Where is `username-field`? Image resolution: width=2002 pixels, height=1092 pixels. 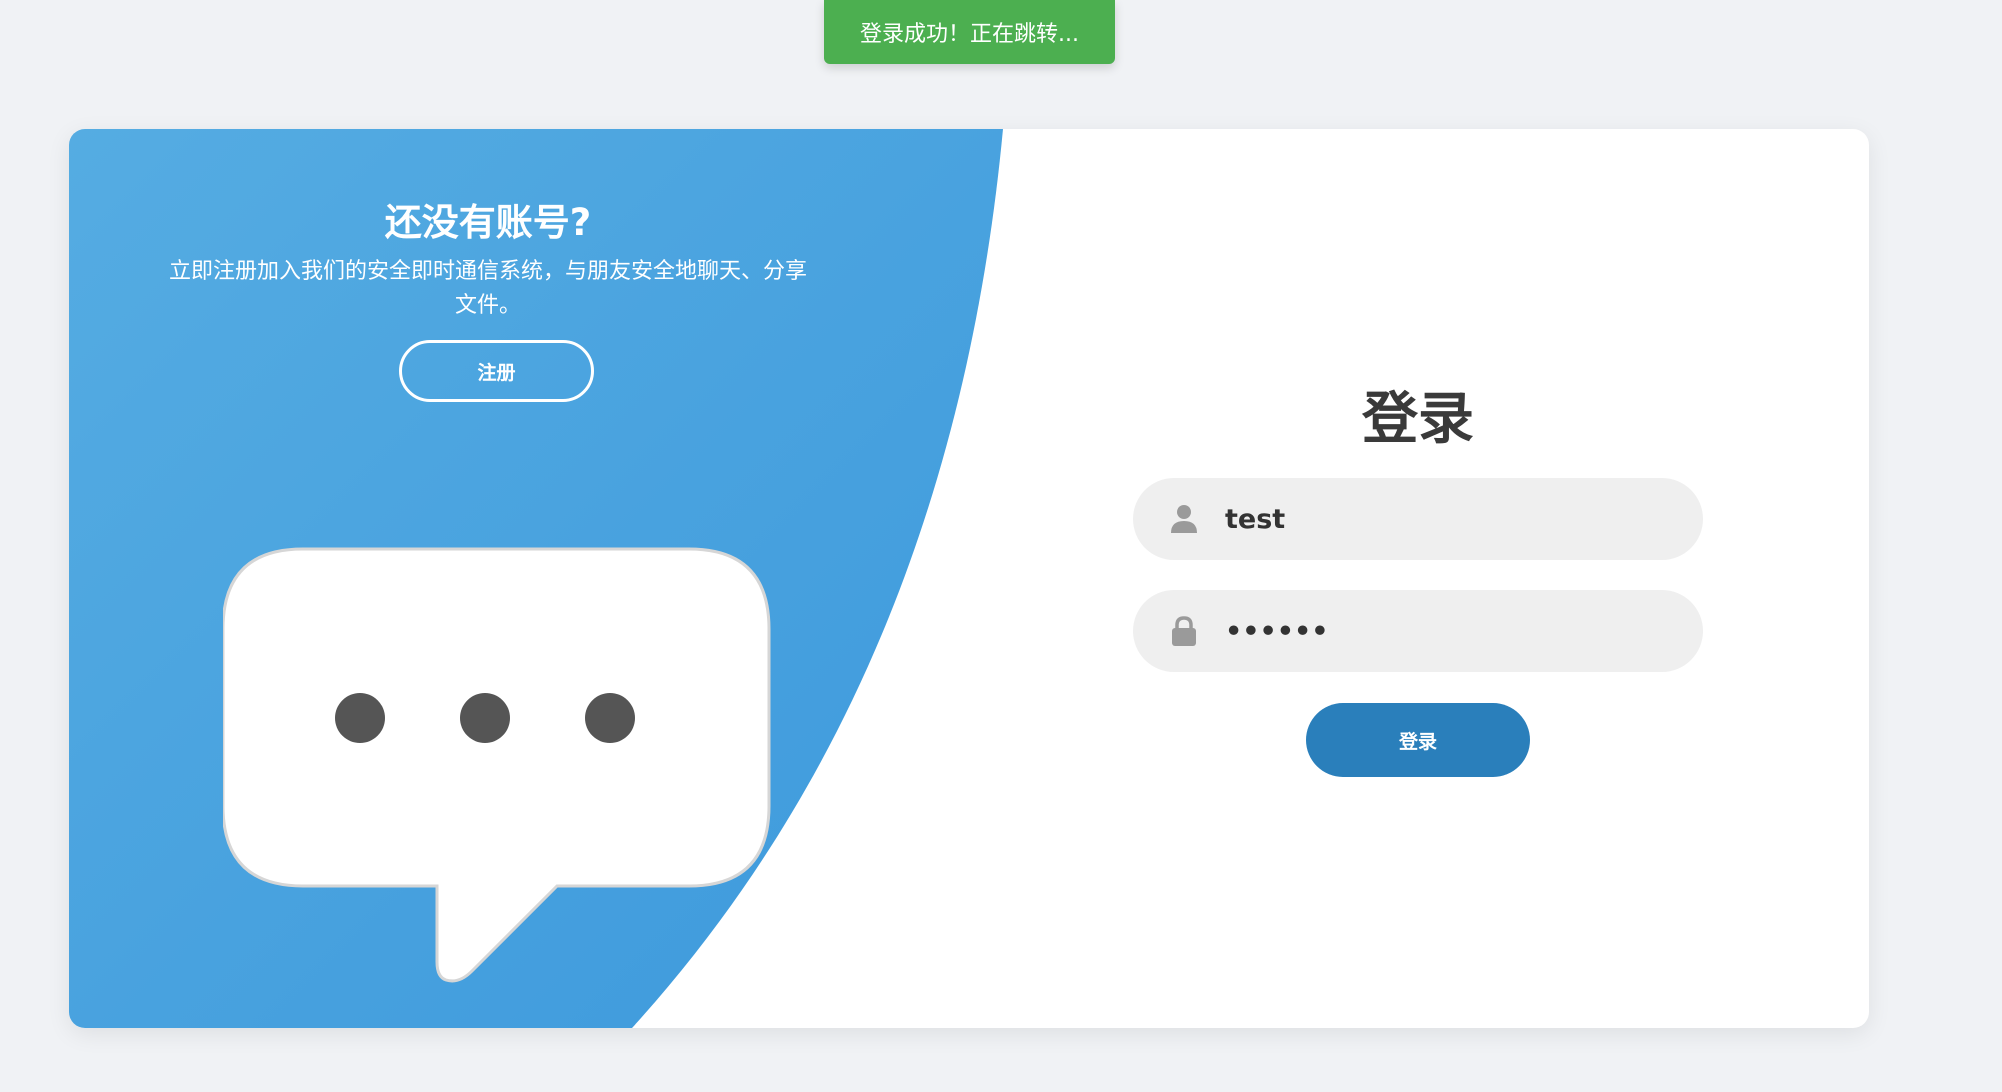
username-field is located at coordinates (1418, 519).